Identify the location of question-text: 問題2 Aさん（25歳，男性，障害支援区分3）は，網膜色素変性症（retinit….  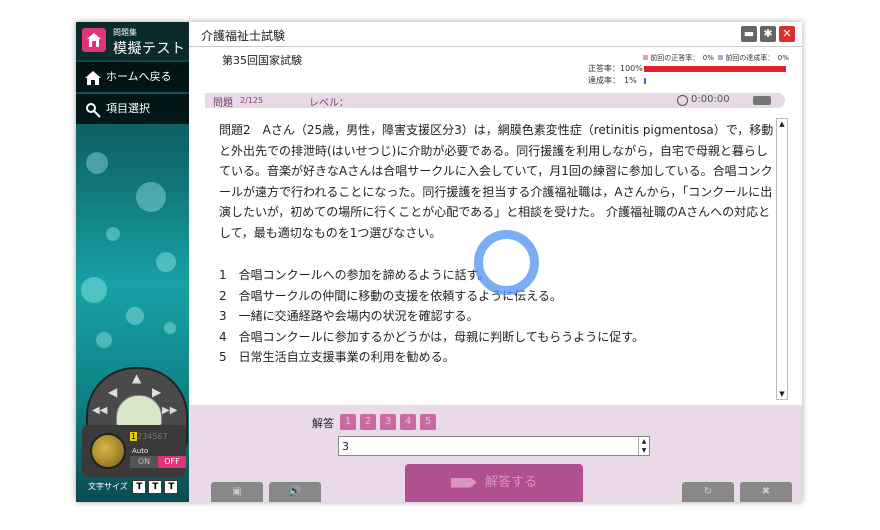
(496, 181).